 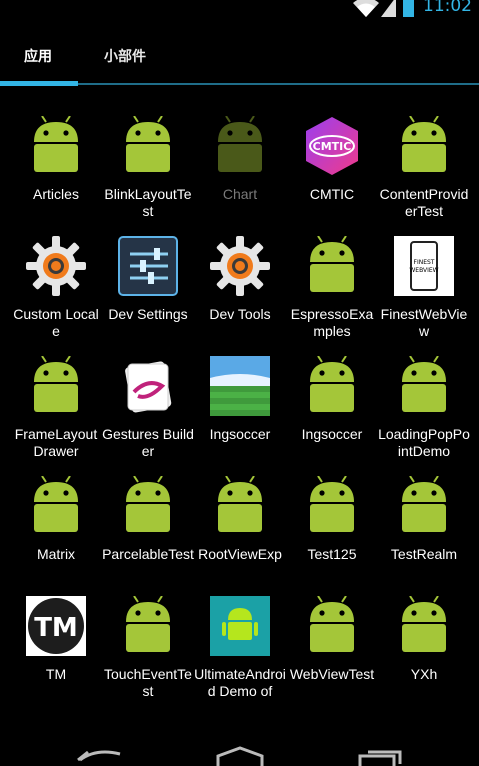 I want to click on app-item: TM TM, so click(x=56, y=639).